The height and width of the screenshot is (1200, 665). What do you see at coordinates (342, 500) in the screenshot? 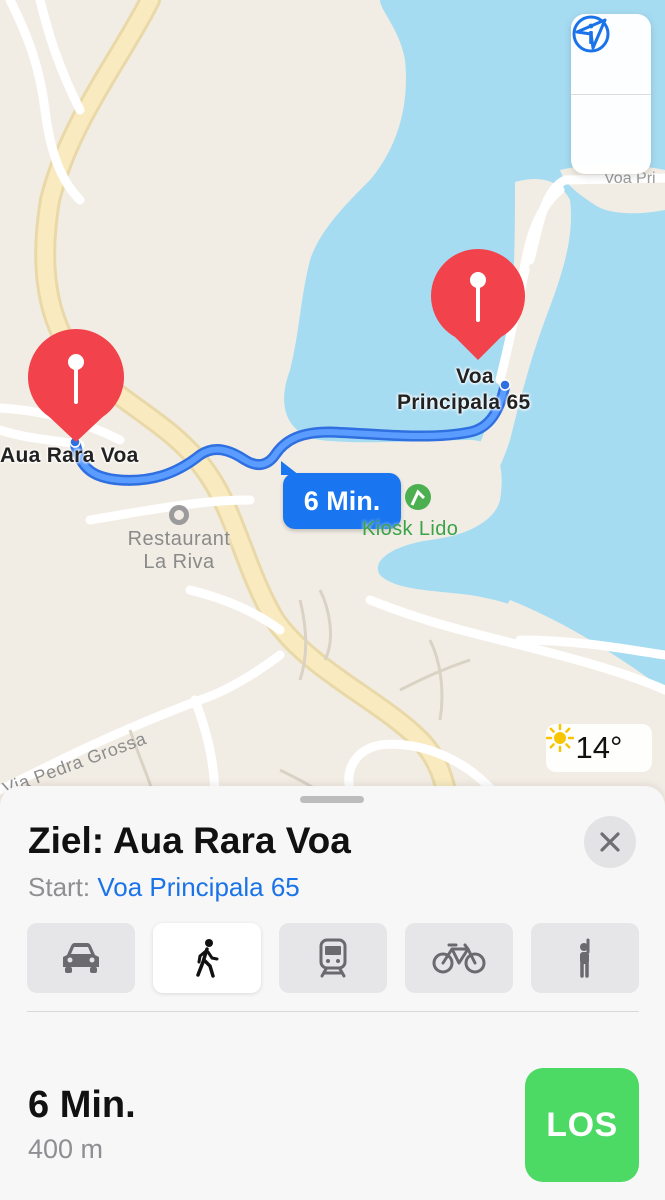
I see `route-duration-text: 6 Min.` at bounding box center [342, 500].